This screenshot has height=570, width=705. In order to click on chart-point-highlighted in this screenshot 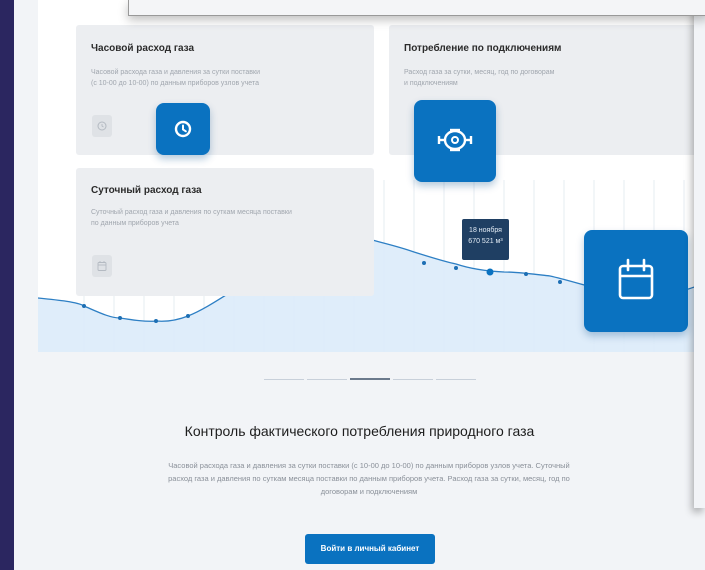, I will do `click(490, 272)`.